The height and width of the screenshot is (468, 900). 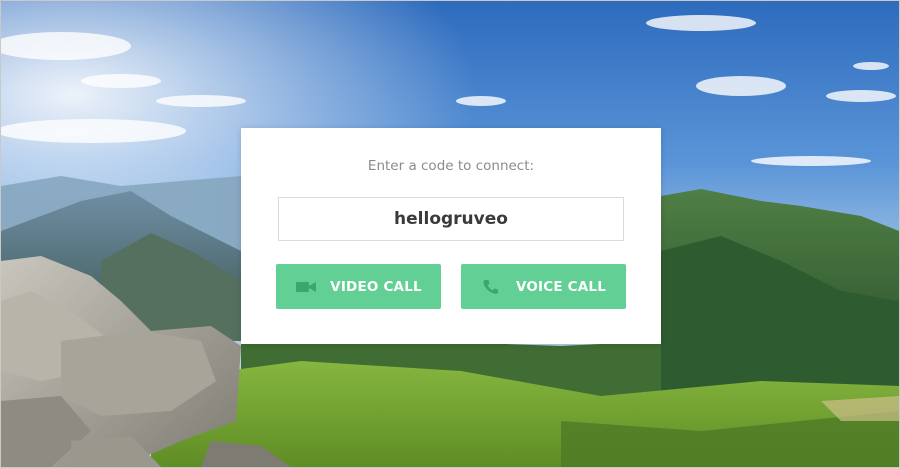 What do you see at coordinates (561, 286) in the screenshot?
I see `voice-call-label: VOICE CALL` at bounding box center [561, 286].